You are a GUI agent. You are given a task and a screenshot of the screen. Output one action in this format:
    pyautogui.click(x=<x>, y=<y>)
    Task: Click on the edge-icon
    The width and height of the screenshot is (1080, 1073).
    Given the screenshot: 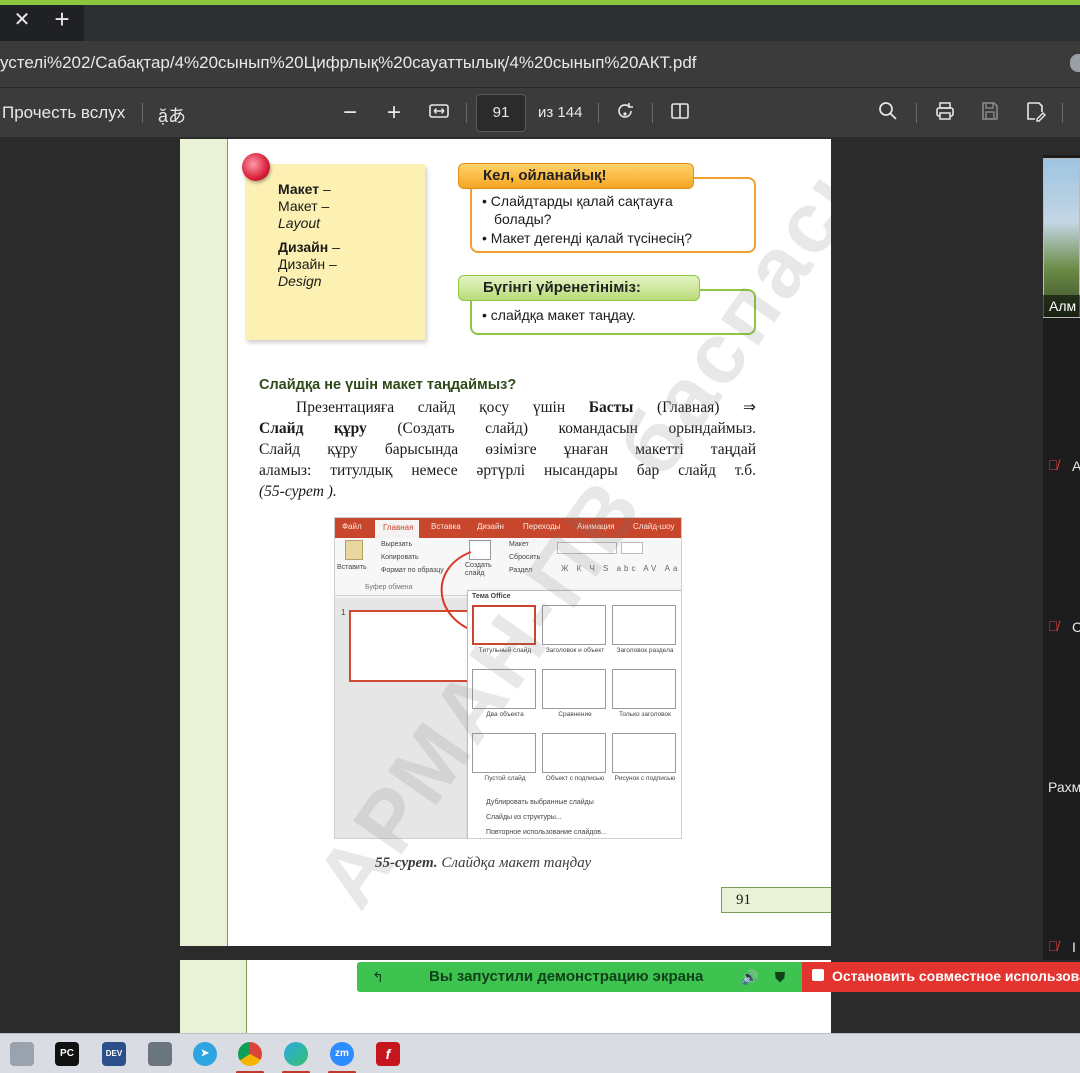 What is the action you would take?
    pyautogui.click(x=296, y=1054)
    